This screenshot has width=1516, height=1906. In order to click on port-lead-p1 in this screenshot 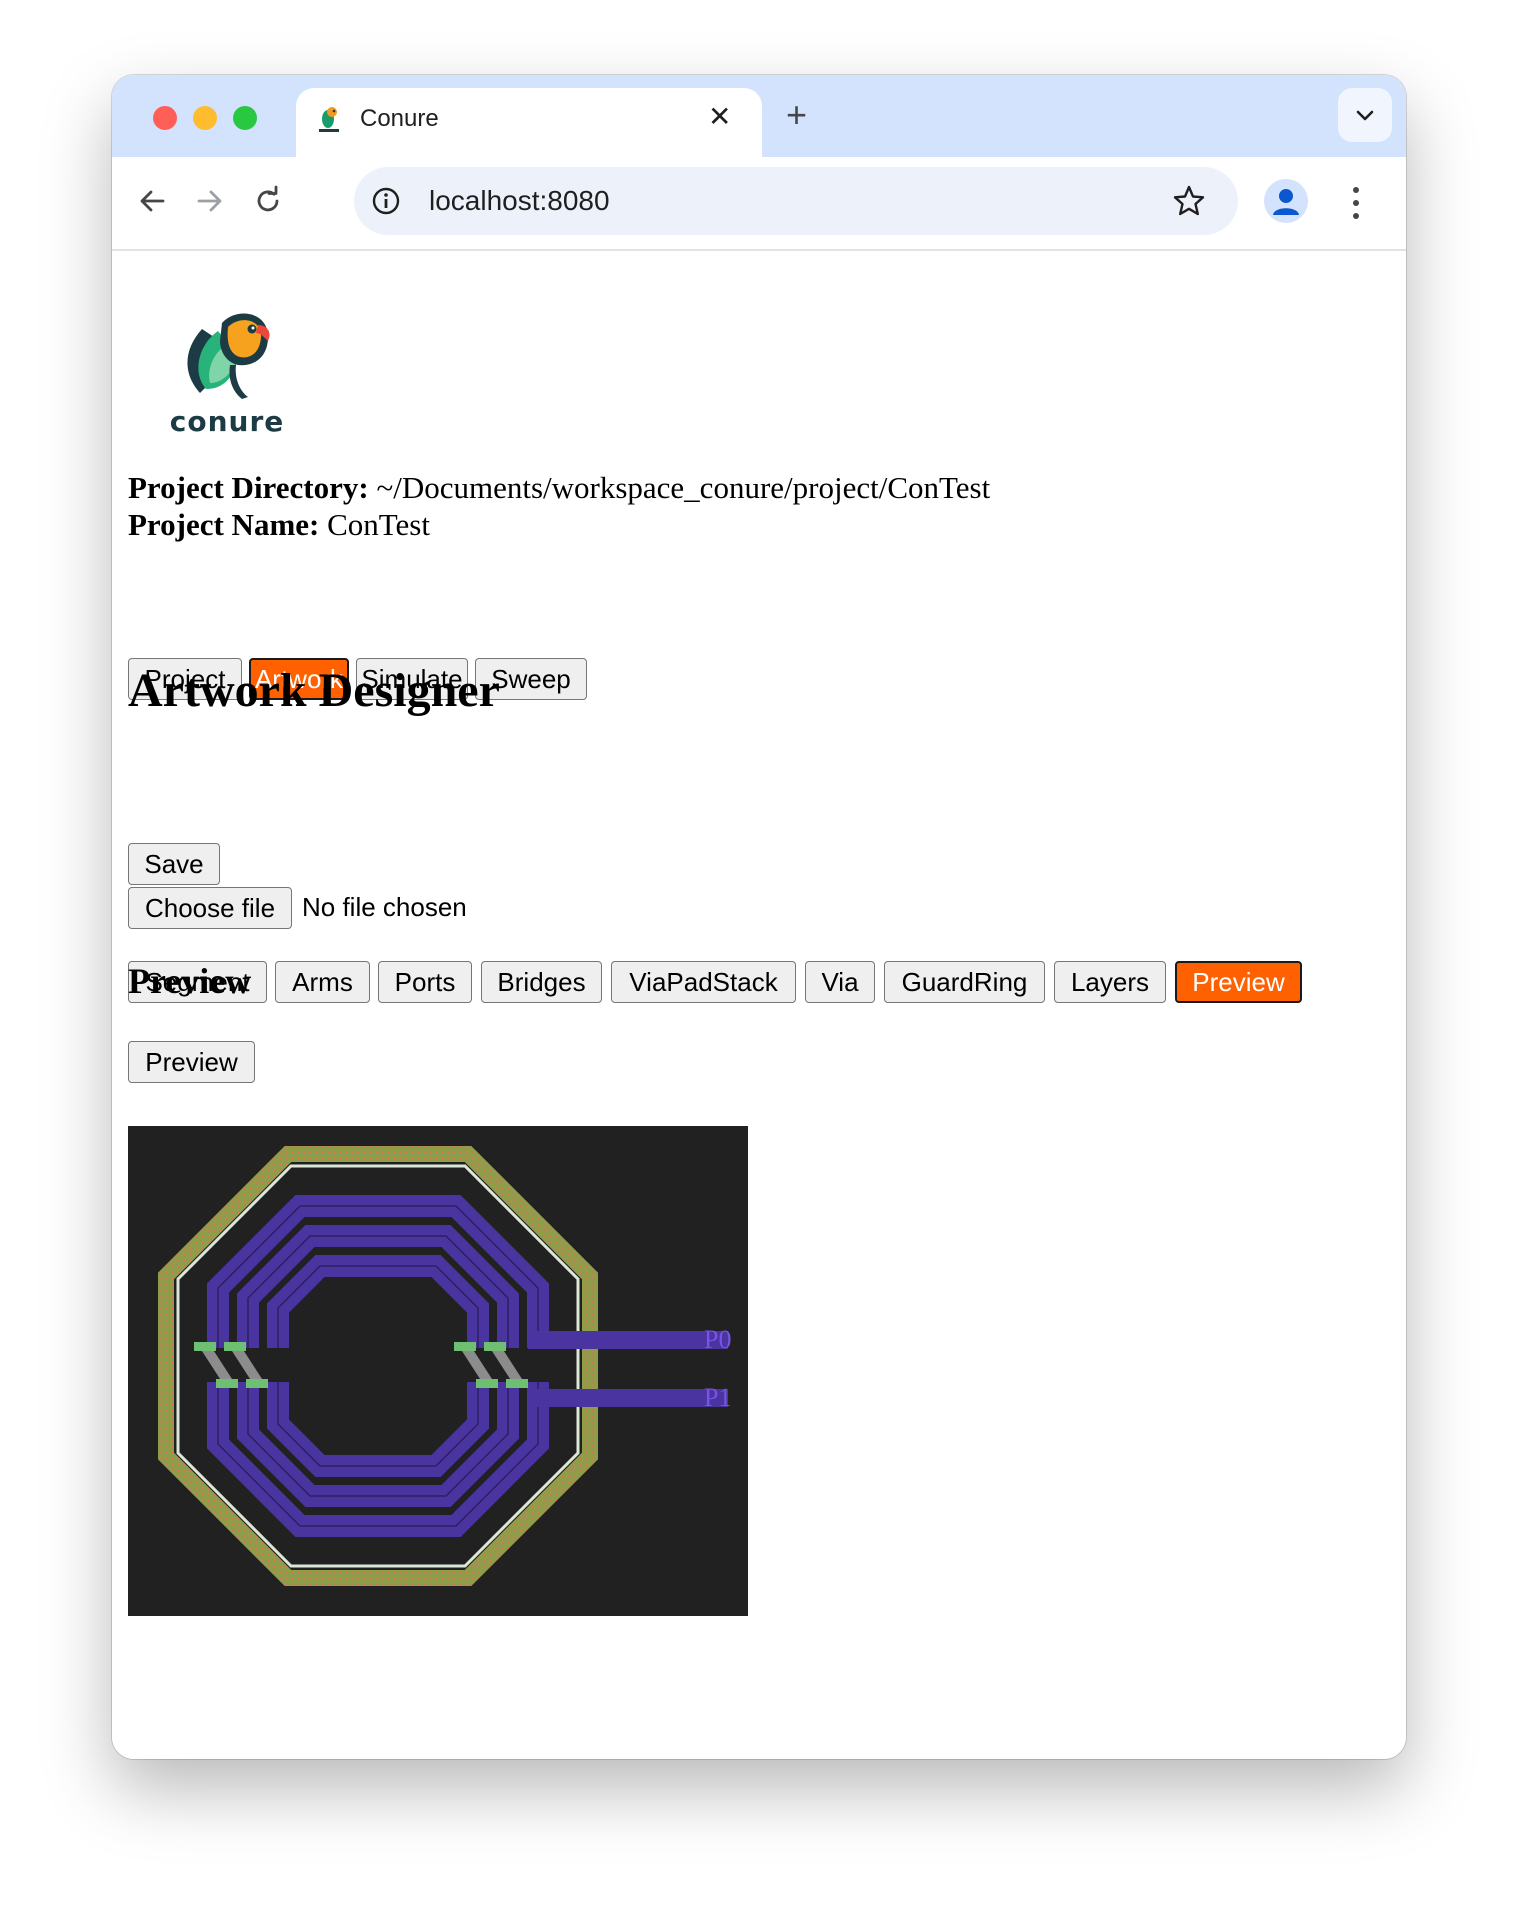, I will do `click(628, 1398)`.